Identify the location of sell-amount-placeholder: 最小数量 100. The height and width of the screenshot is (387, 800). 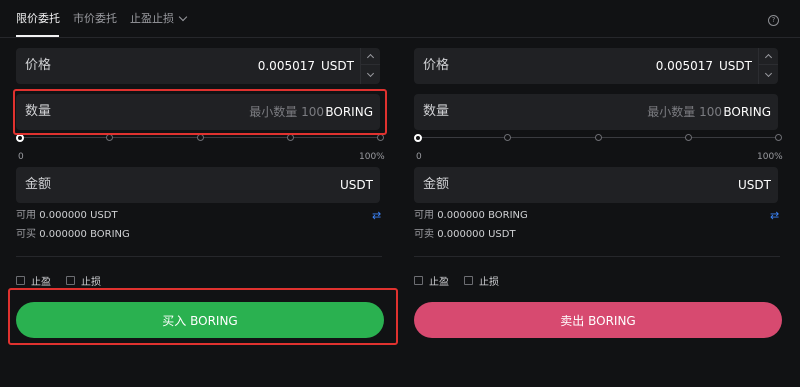
(684, 112).